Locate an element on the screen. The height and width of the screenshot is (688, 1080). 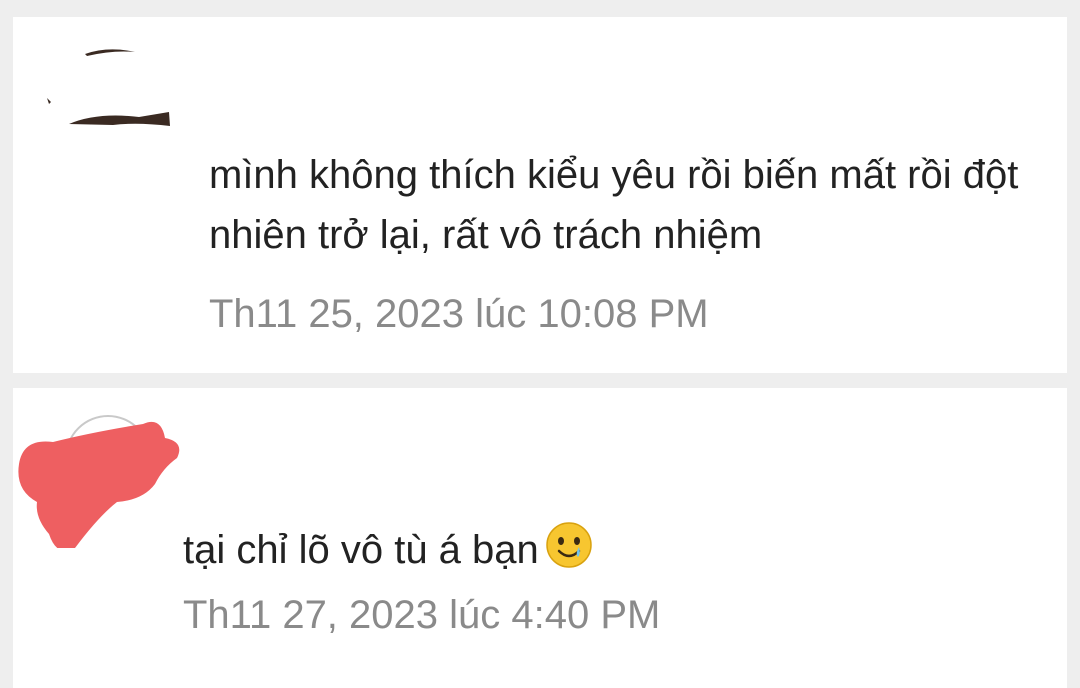
redaction-strokes-icon is located at coordinates (108, 126).